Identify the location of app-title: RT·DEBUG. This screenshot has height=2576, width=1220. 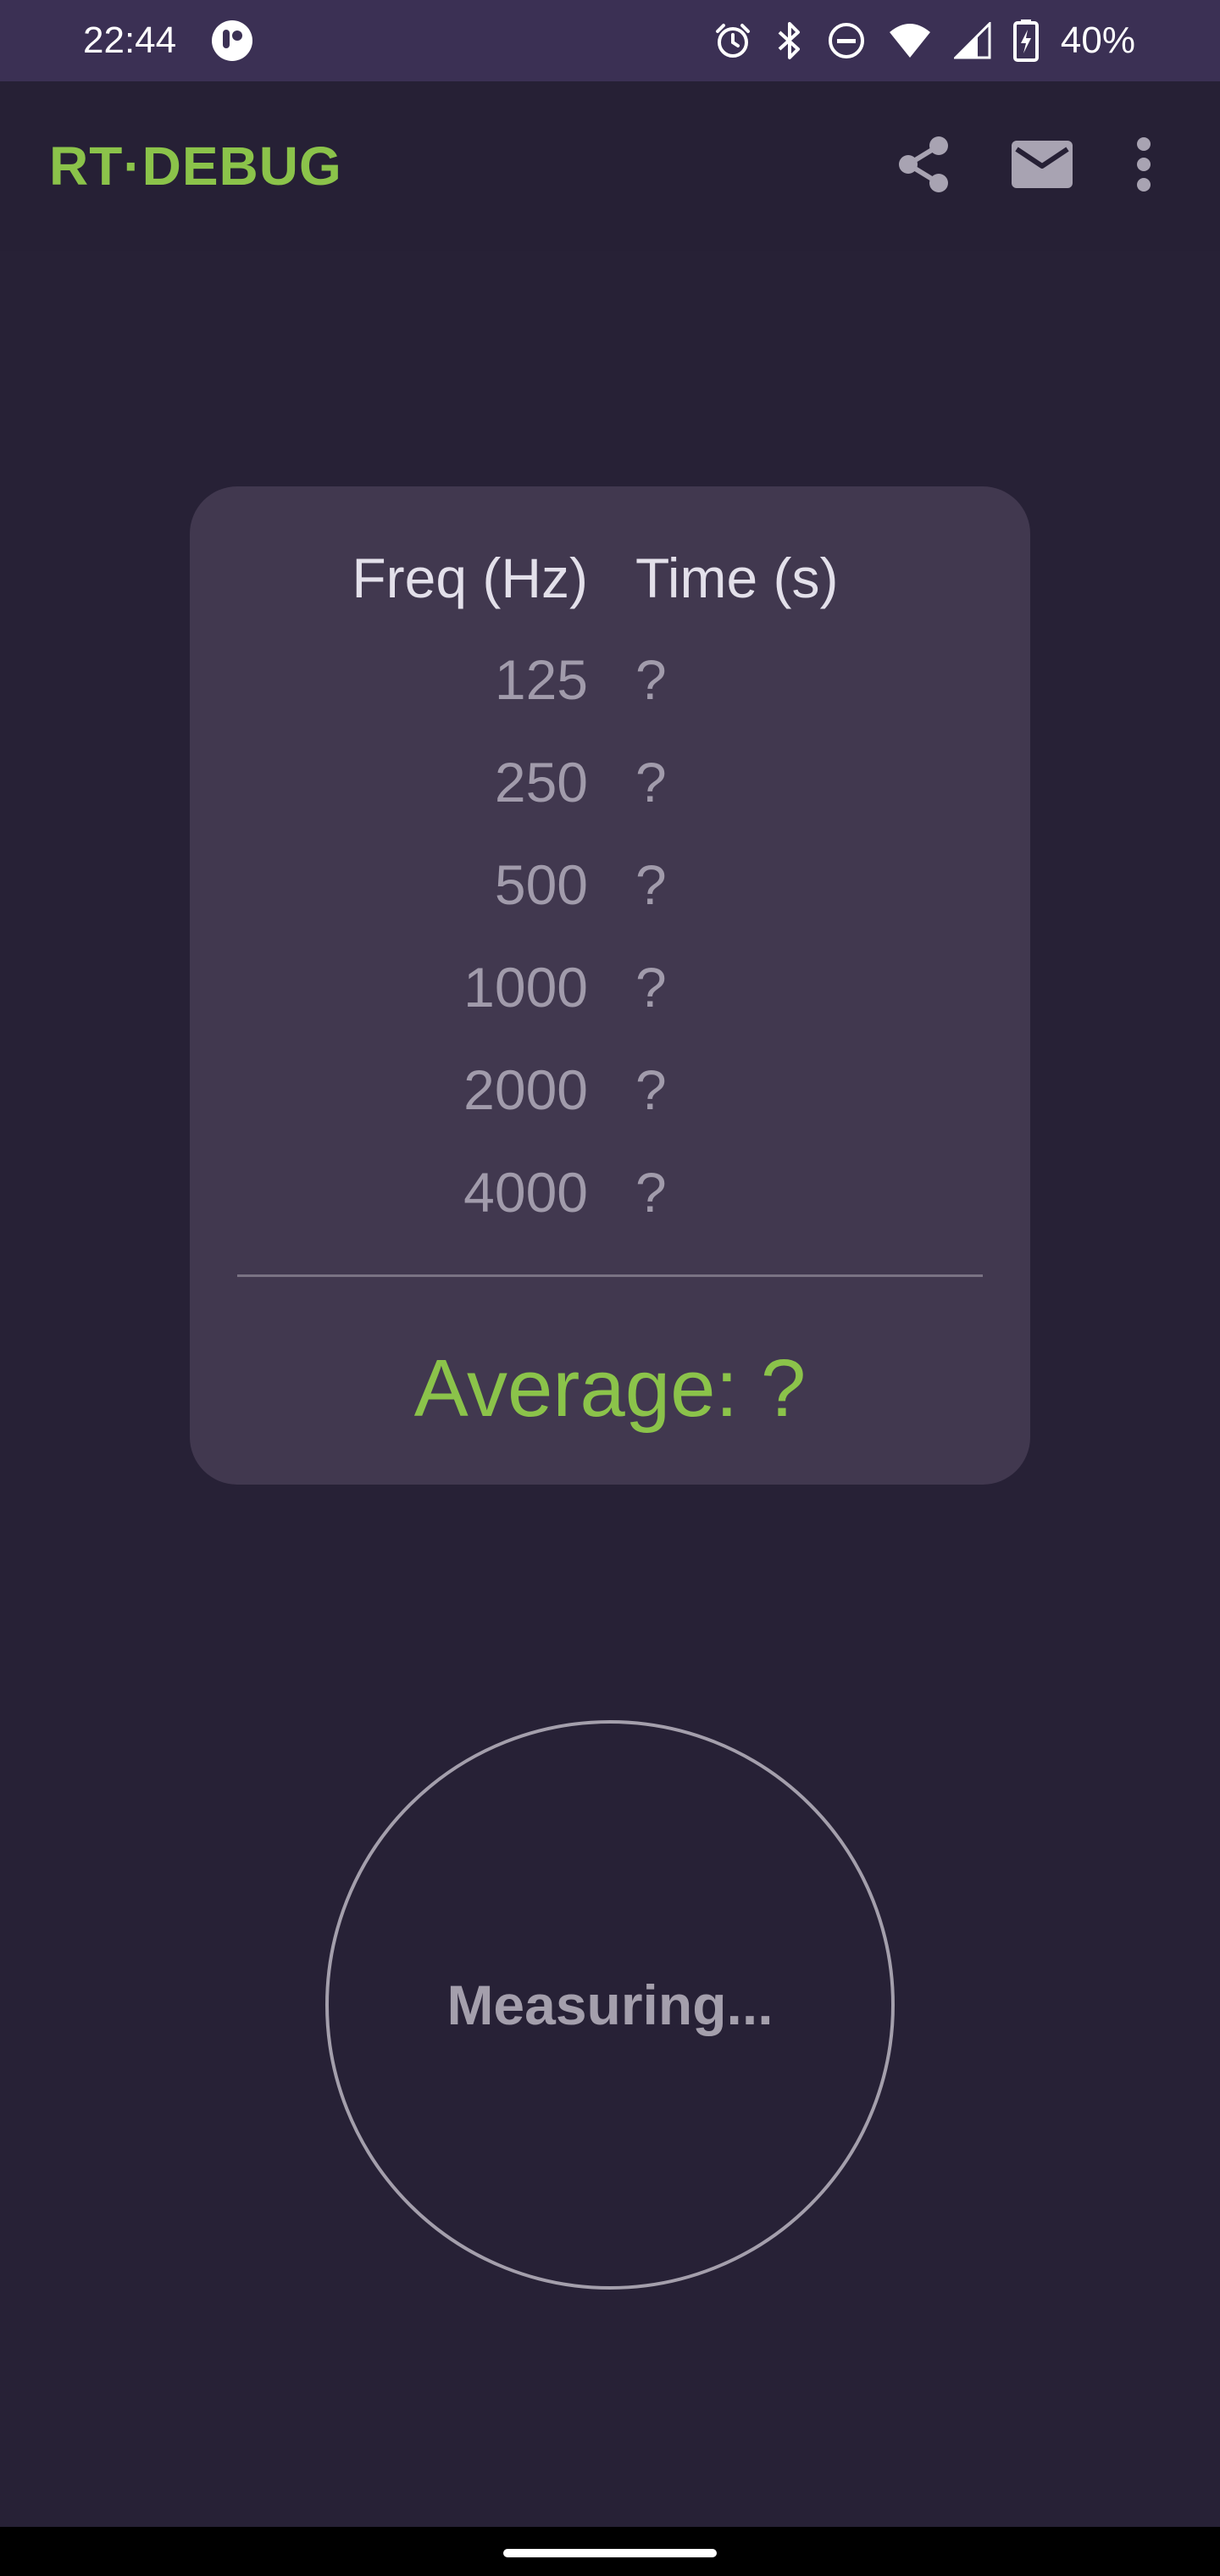
(195, 166).